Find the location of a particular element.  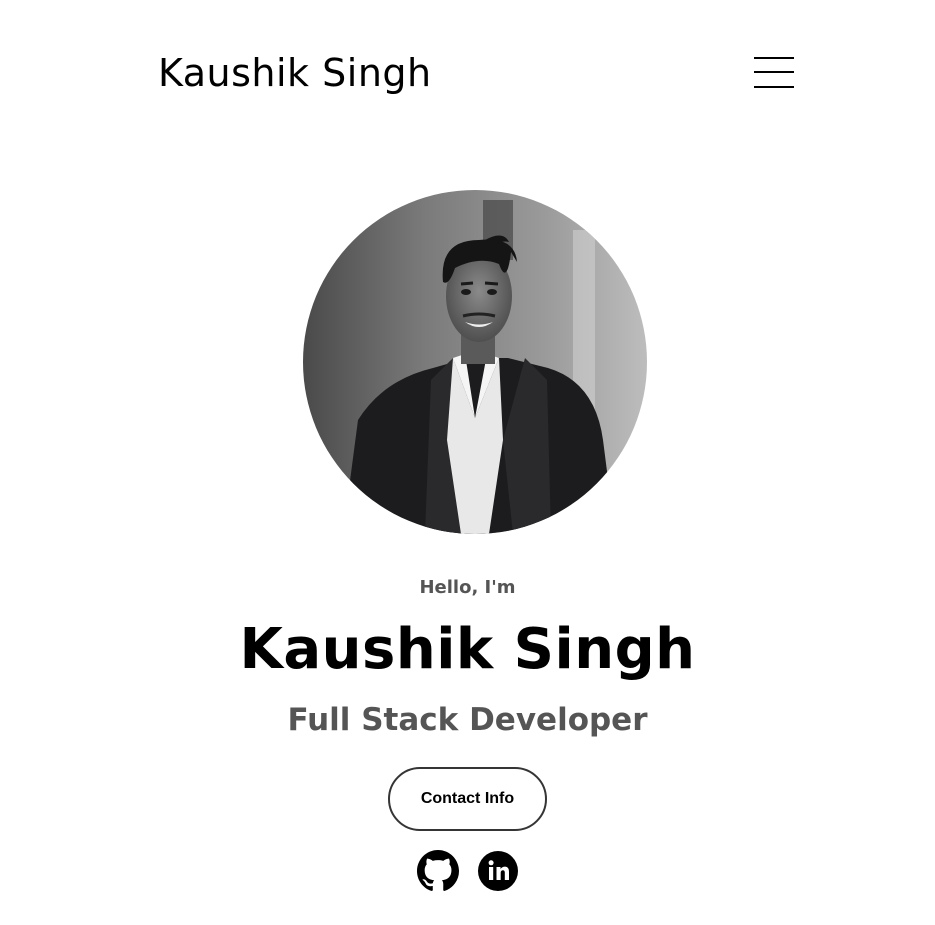

hero-actions: Contact Info is located at coordinates (467, 799).